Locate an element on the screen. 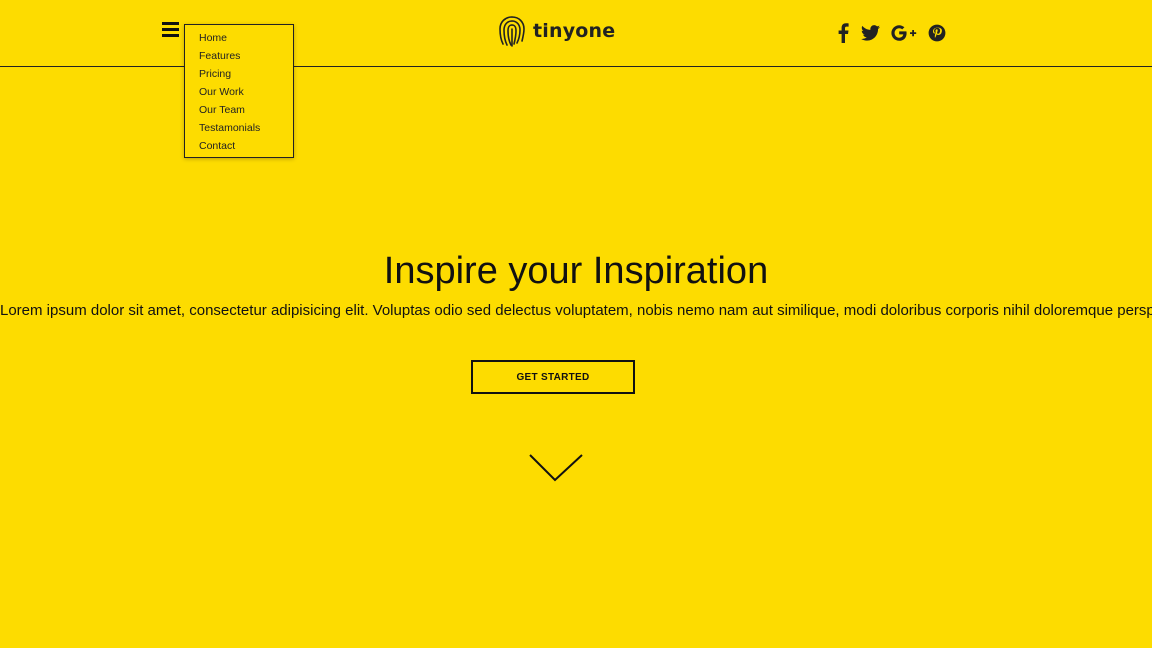 This screenshot has width=1152, height=648. facebook-icon is located at coordinates (843, 33).